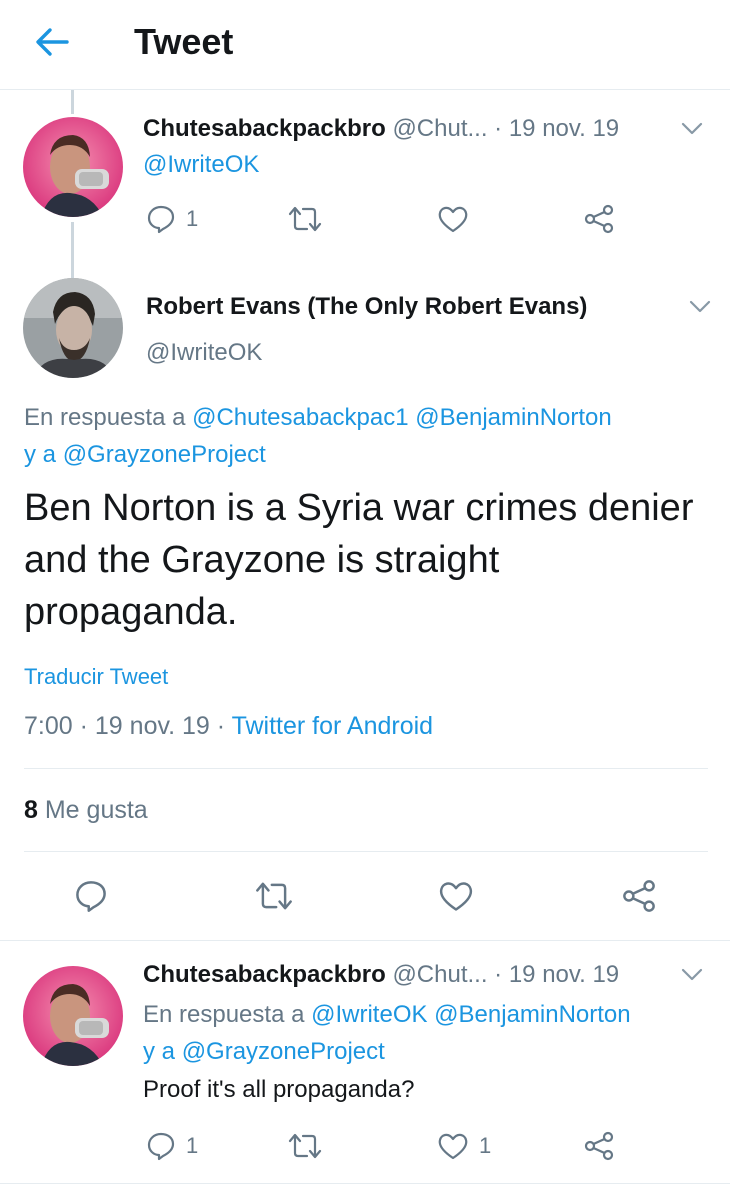 This screenshot has height=1200, width=730. I want to click on mention-link: @Chutesabackpac1, so click(300, 417).